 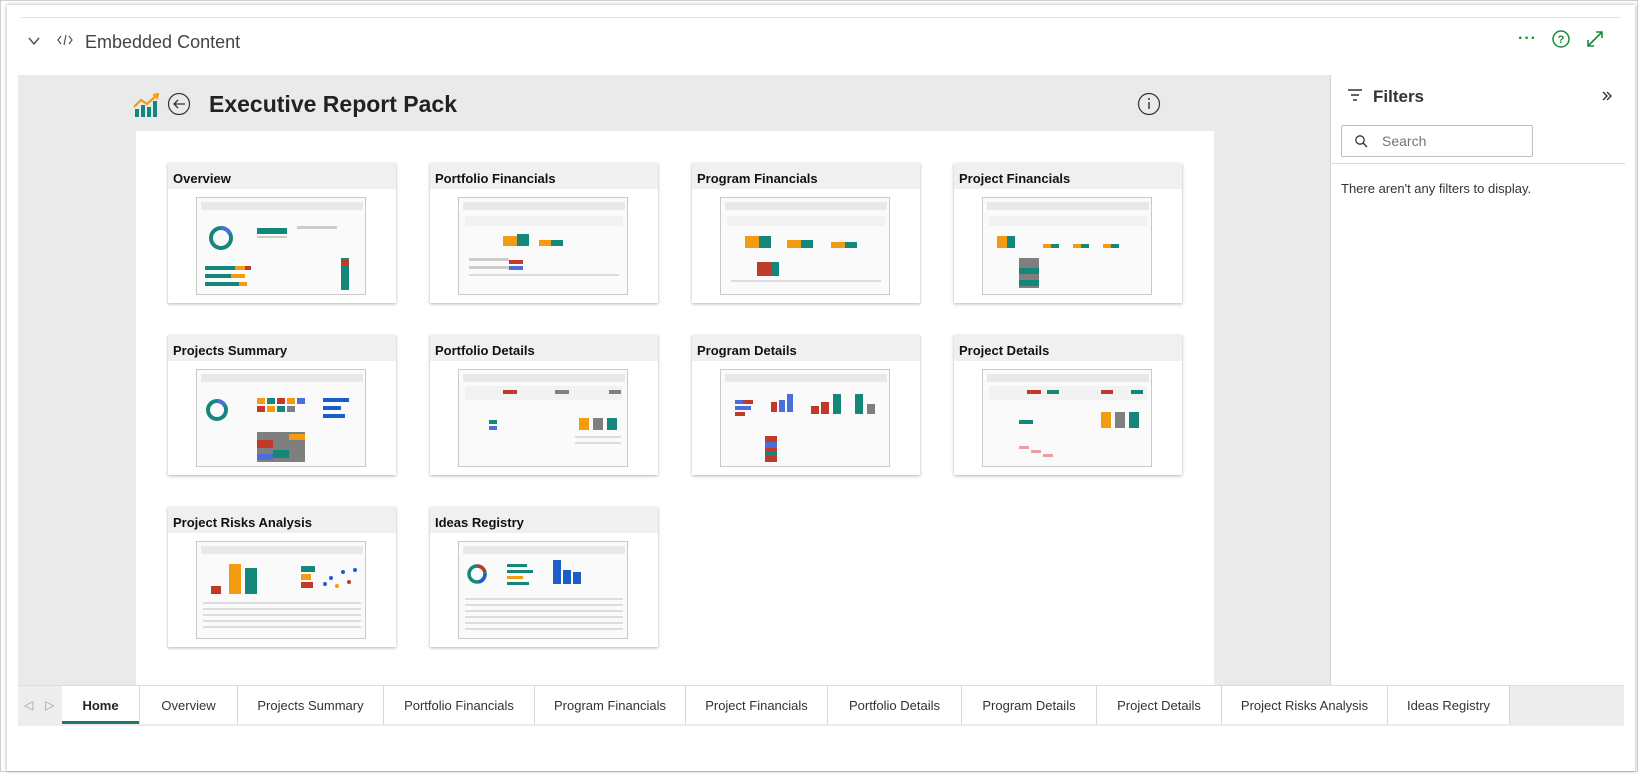 What do you see at coordinates (333, 104) in the screenshot?
I see `report-title: Executive Report Pack` at bounding box center [333, 104].